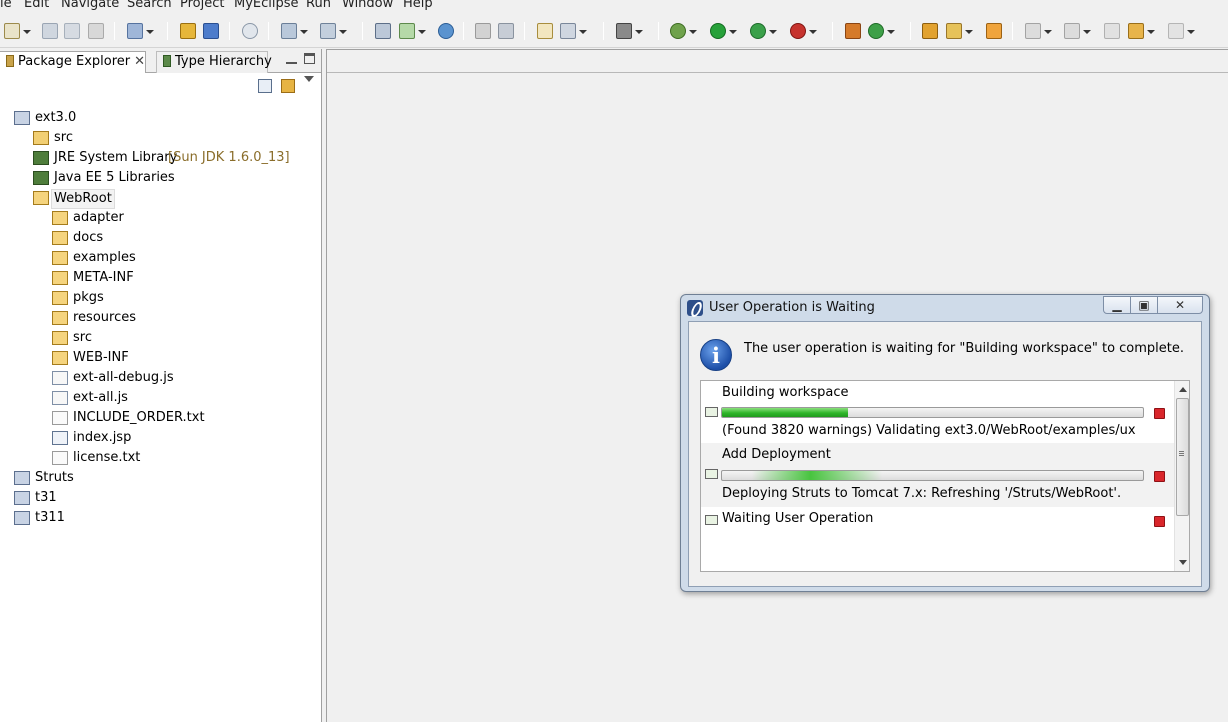  What do you see at coordinates (160, 198) in the screenshot?
I see `tree-item: WebRoot` at bounding box center [160, 198].